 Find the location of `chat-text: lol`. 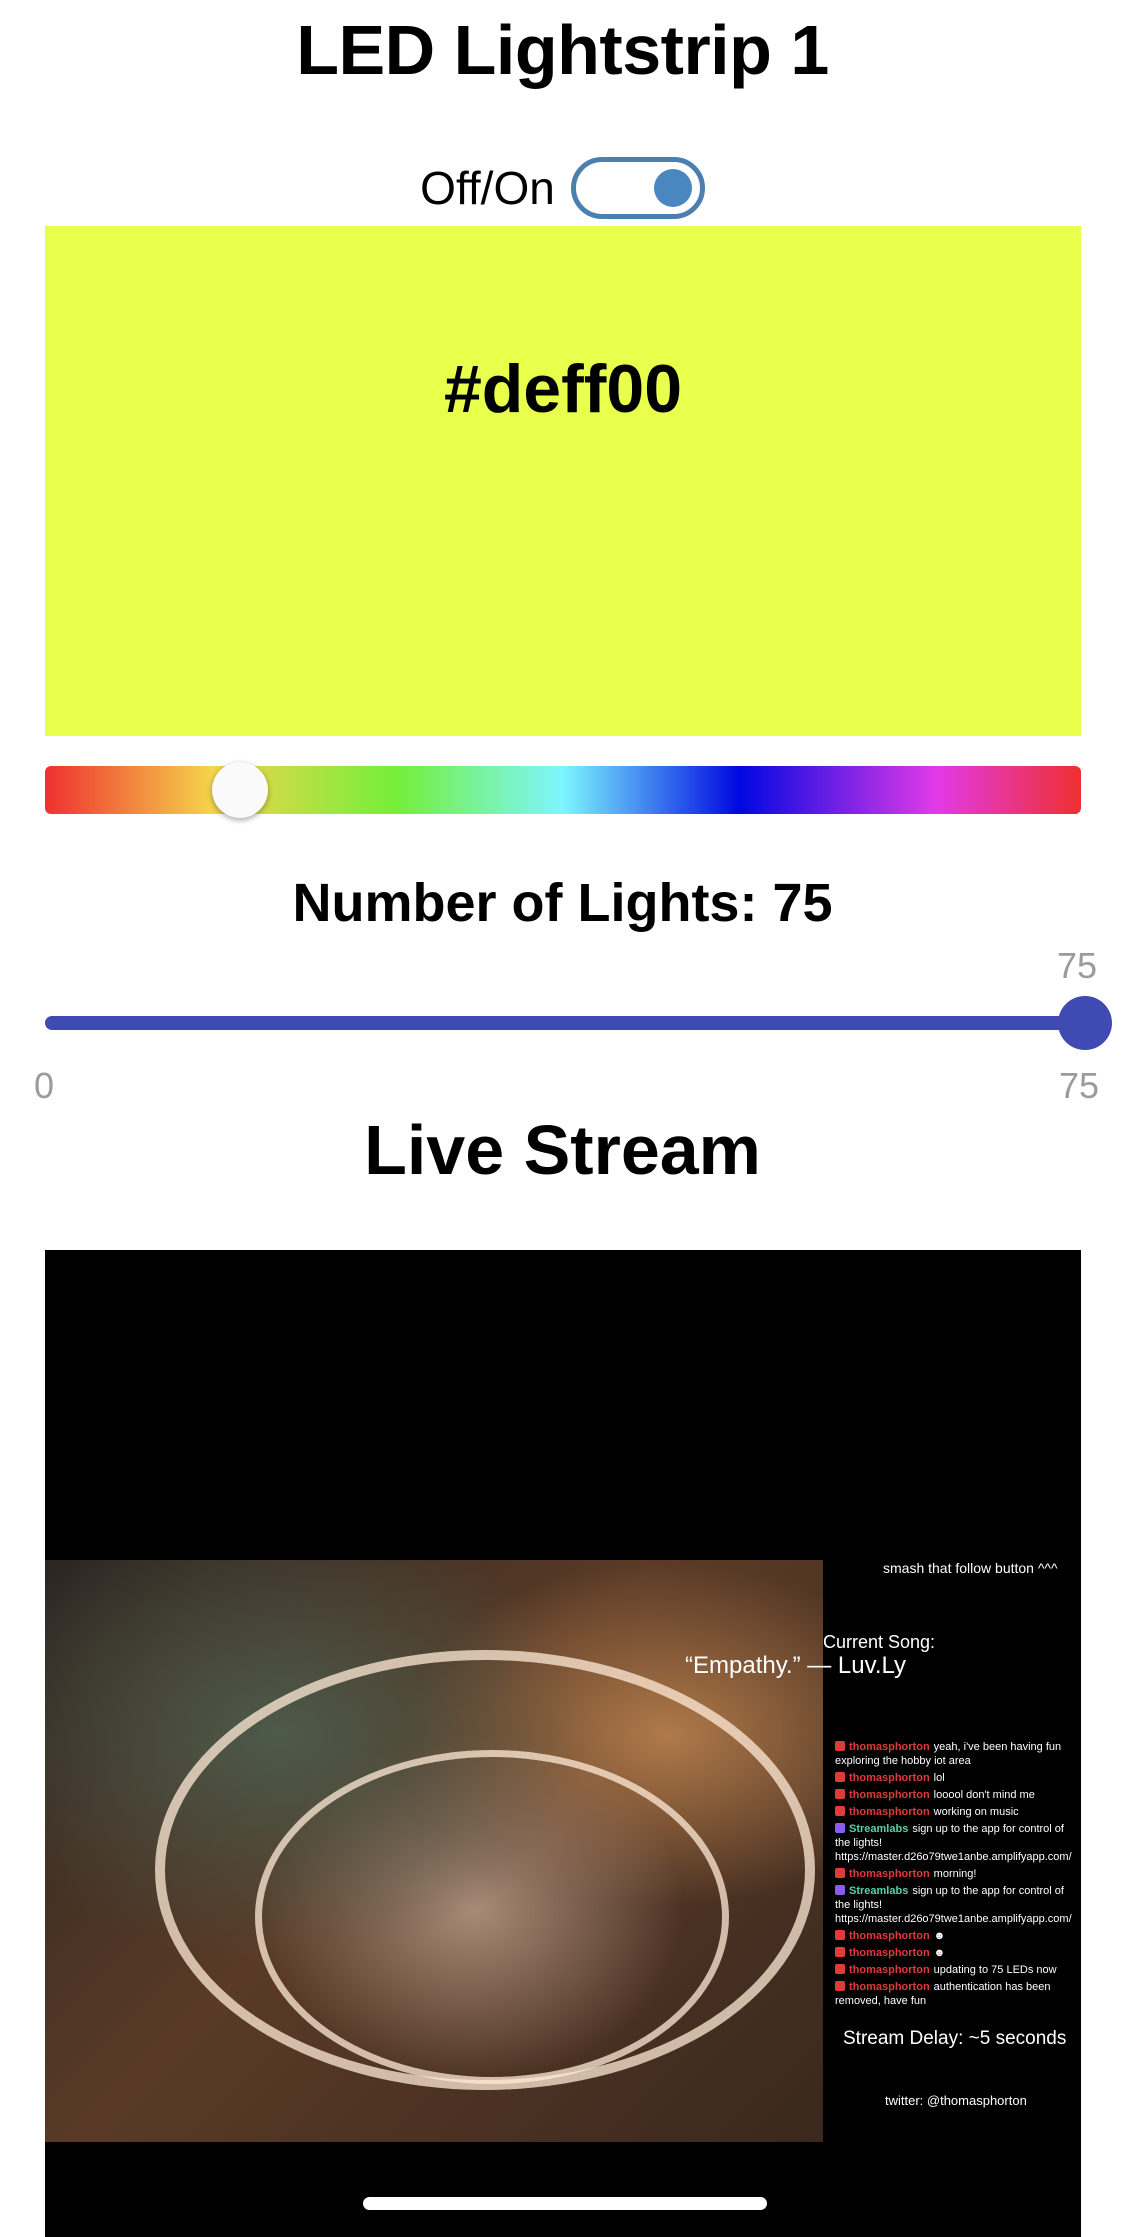

chat-text: lol is located at coordinates (939, 1778).